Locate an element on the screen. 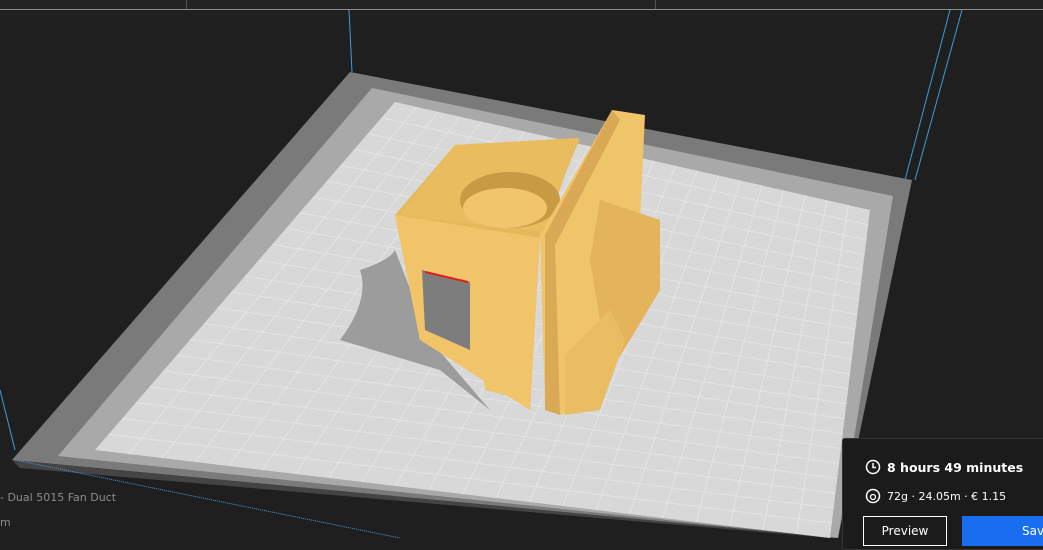 The image size is (1043, 550). top-bar is located at coordinates (521, 5).